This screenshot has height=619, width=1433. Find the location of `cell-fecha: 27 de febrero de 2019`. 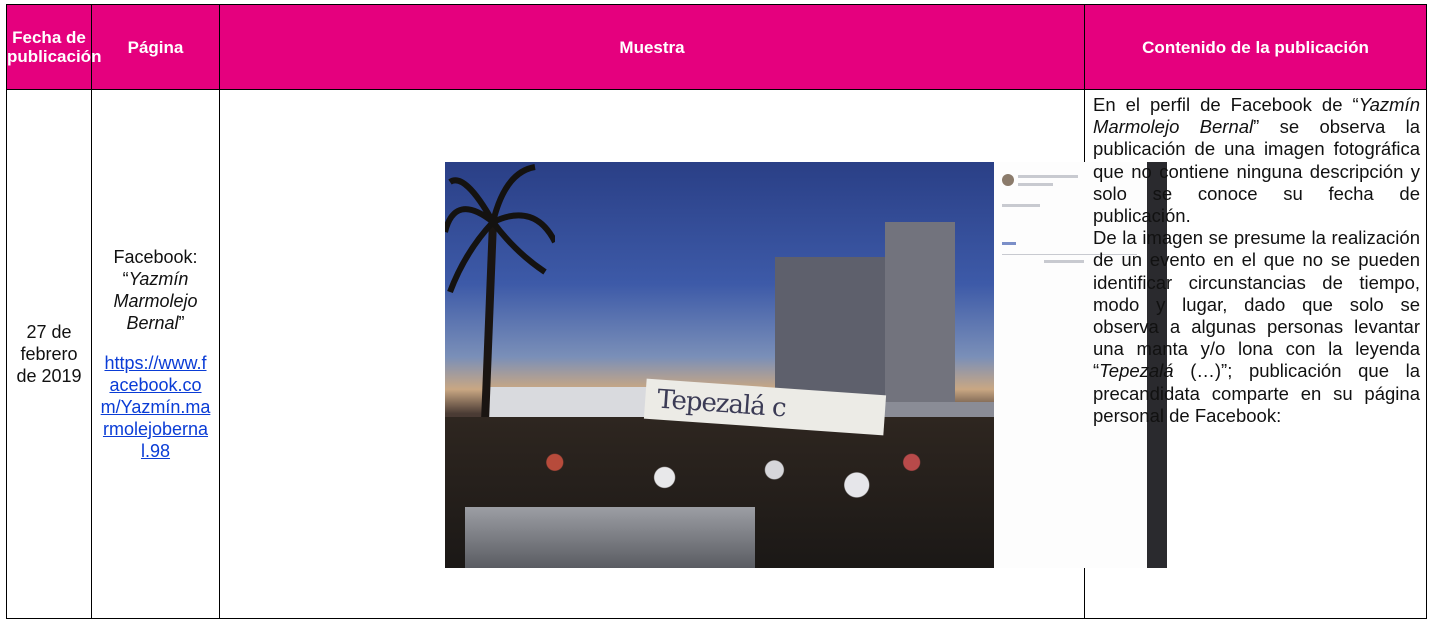

cell-fecha: 27 de febrero de 2019 is located at coordinates (49, 354).